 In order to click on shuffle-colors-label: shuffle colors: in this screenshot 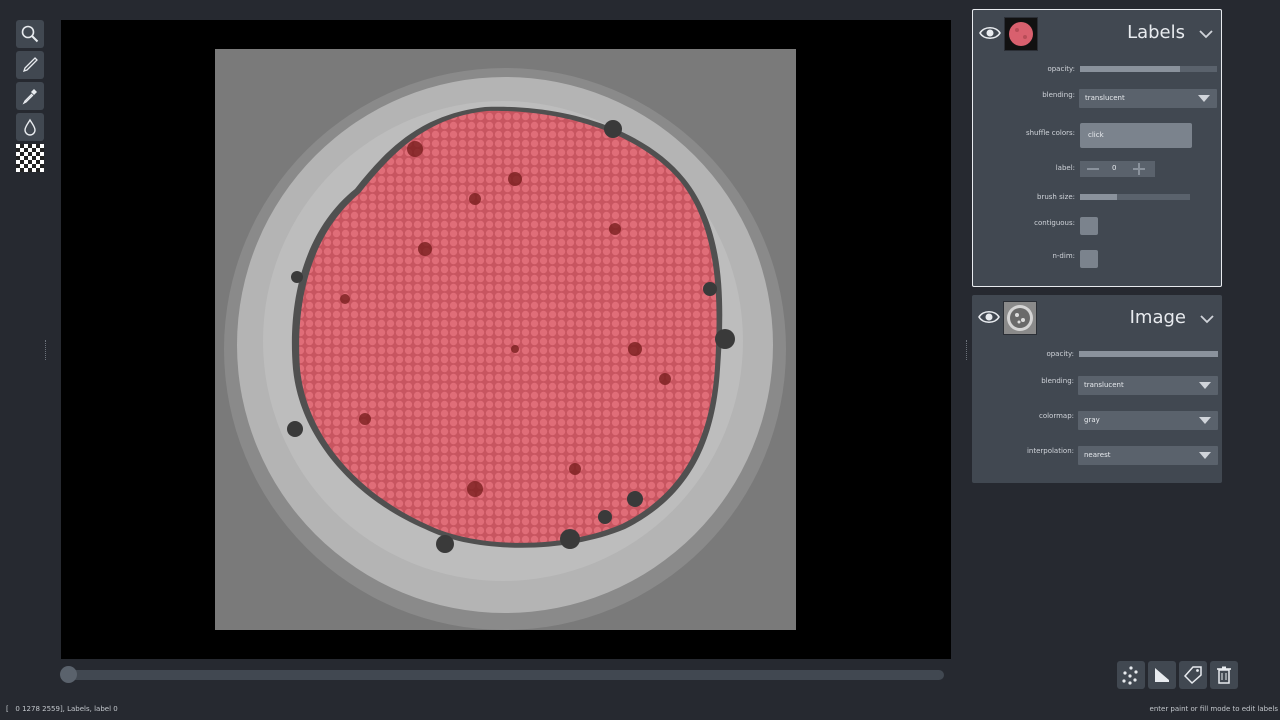, I will do `click(1050, 133)`.